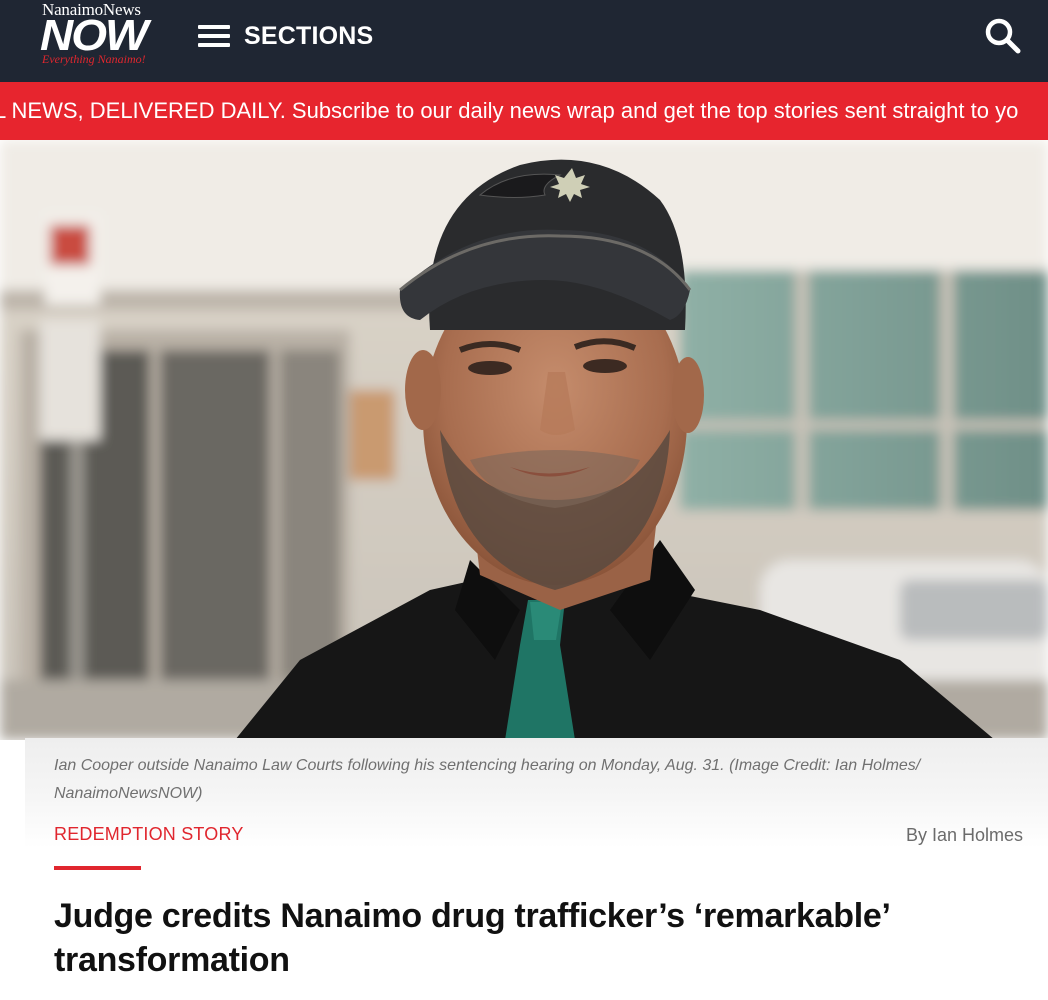  Describe the element at coordinates (94, 59) in the screenshot. I see `logo-tagline: Everything Nanaimo!` at that location.